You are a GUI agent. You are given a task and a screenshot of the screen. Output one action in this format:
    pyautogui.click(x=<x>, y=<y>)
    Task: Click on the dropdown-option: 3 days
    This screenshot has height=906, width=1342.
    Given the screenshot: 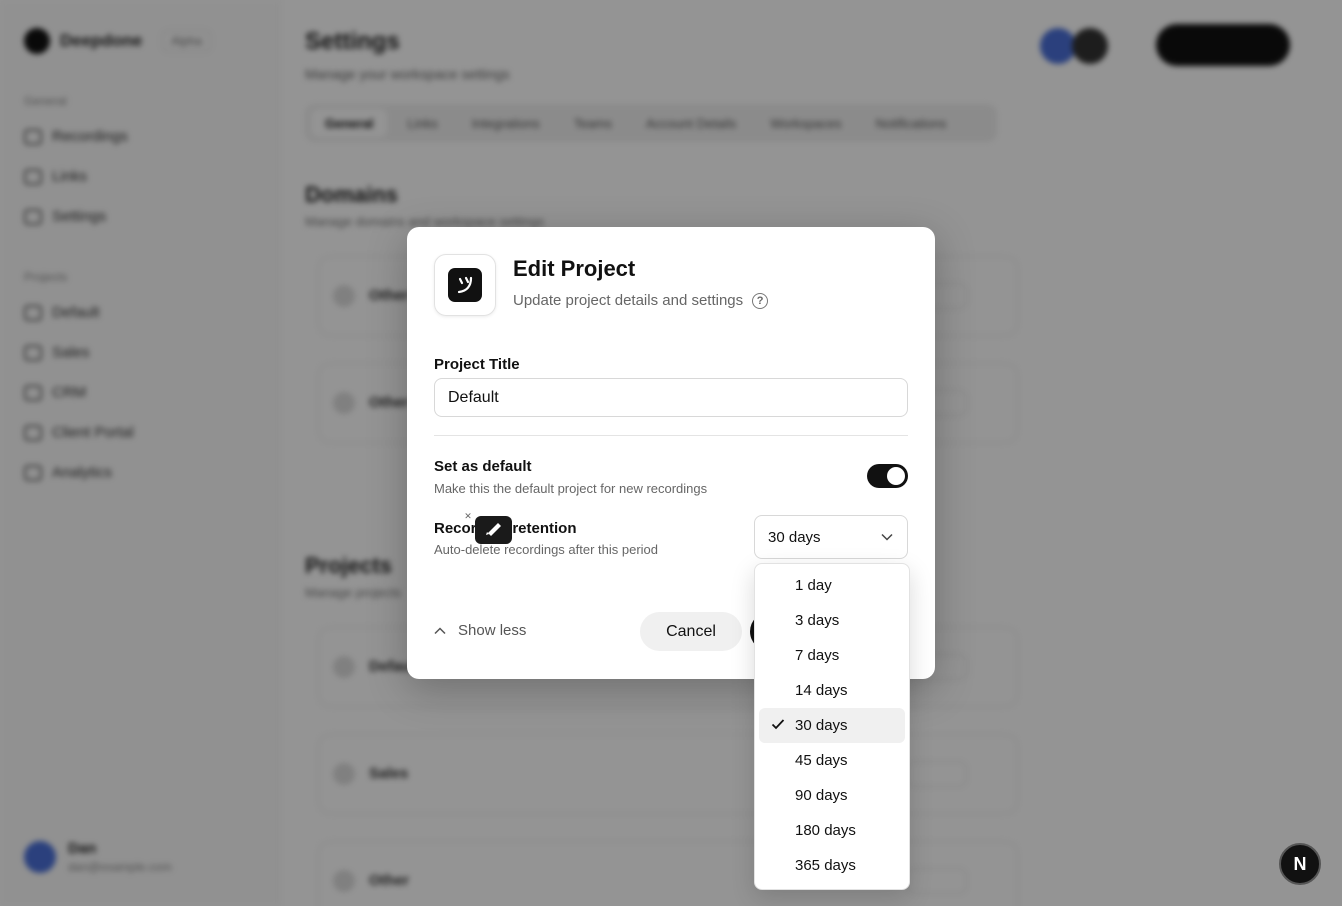 What is the action you would take?
    pyautogui.click(x=832, y=620)
    